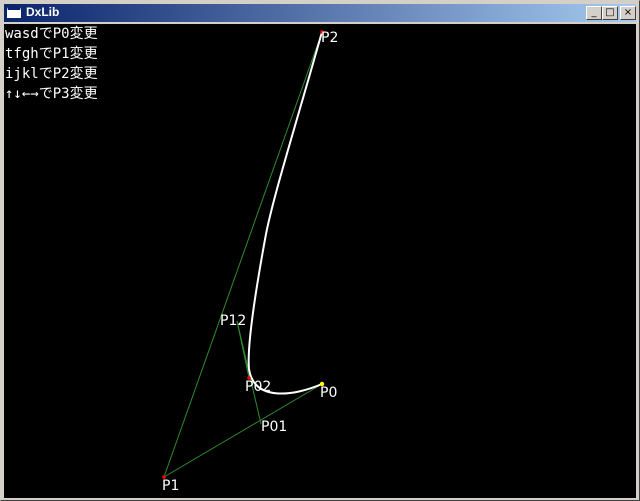  Describe the element at coordinates (51, 64) in the screenshot. I see `help-text: wasdでP0変更 tfghでP1変更 ijklでP2変更 ↑↓←→でP3変更` at that location.